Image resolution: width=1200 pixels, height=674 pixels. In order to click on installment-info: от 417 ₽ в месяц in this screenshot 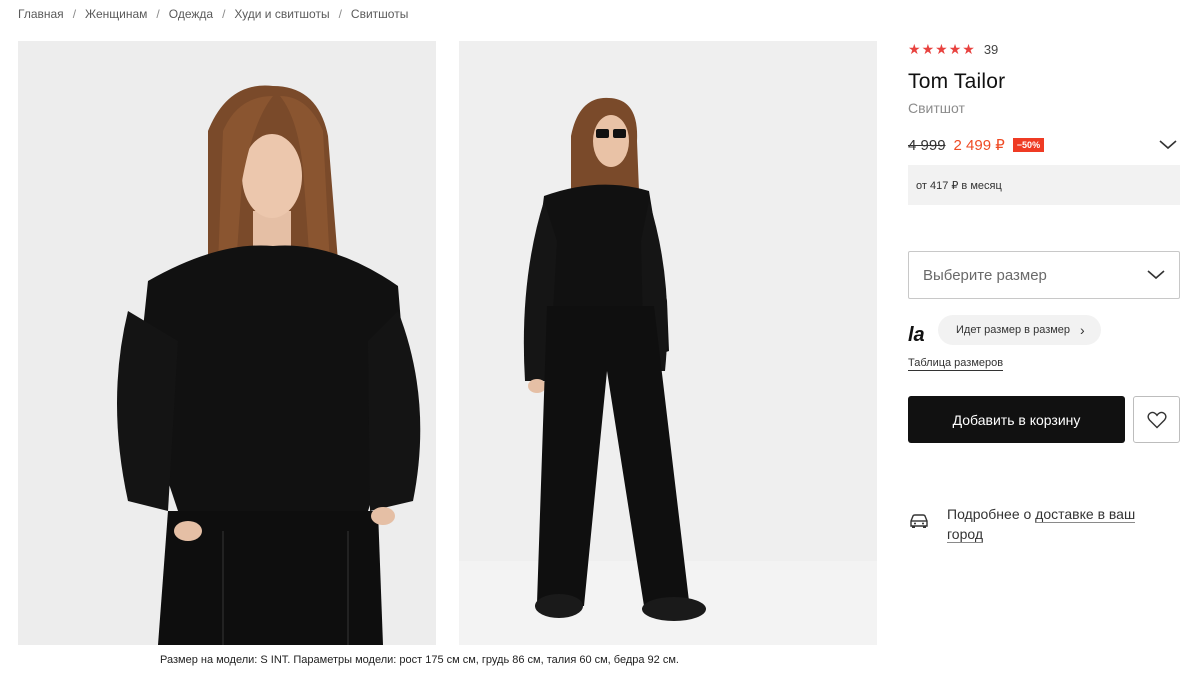, I will do `click(1044, 185)`.